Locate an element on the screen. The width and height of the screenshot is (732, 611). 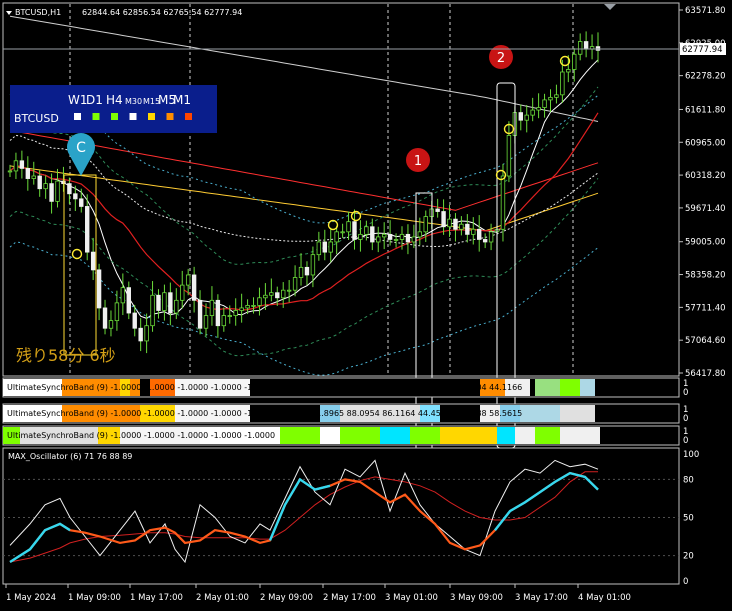
time-label: 1 May 2024 is located at coordinates (31, 598).